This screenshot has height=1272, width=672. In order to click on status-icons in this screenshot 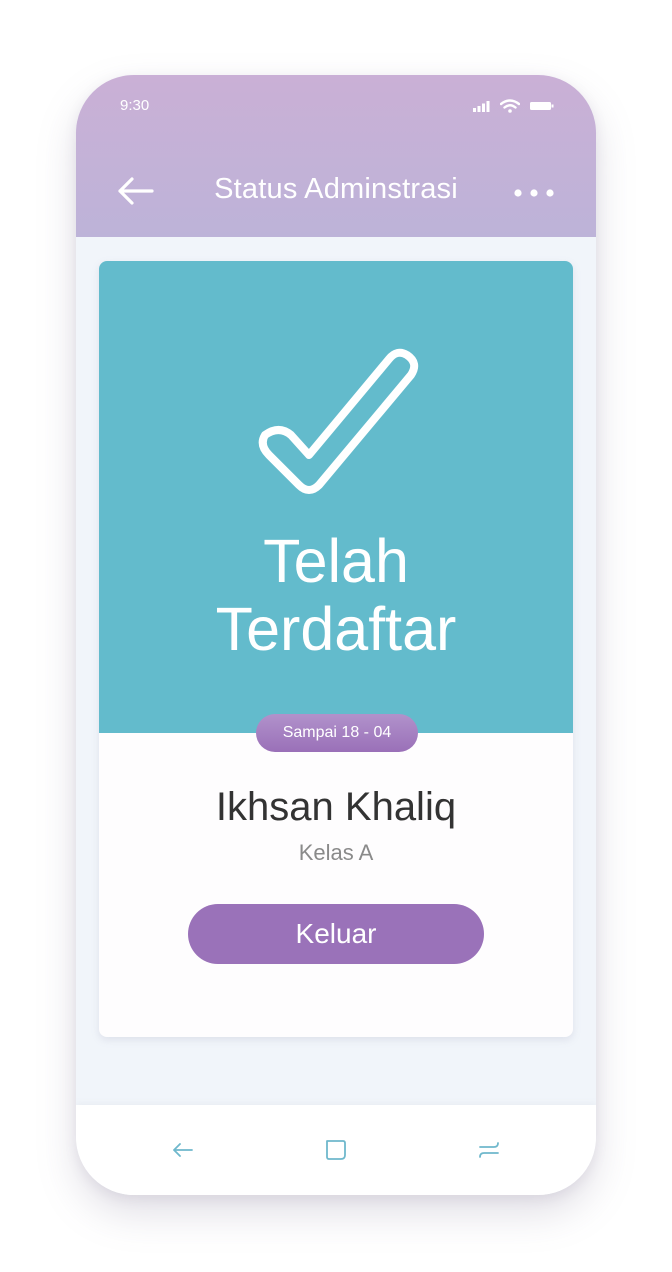, I will do `click(513, 106)`.